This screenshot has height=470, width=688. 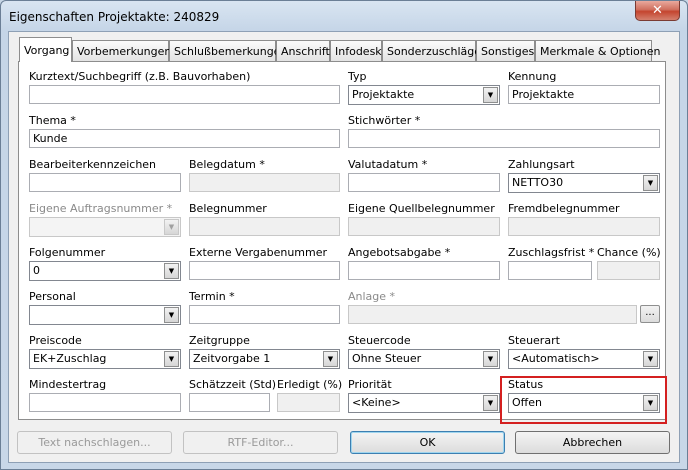 What do you see at coordinates (526, 384) in the screenshot?
I see `status-label: Status` at bounding box center [526, 384].